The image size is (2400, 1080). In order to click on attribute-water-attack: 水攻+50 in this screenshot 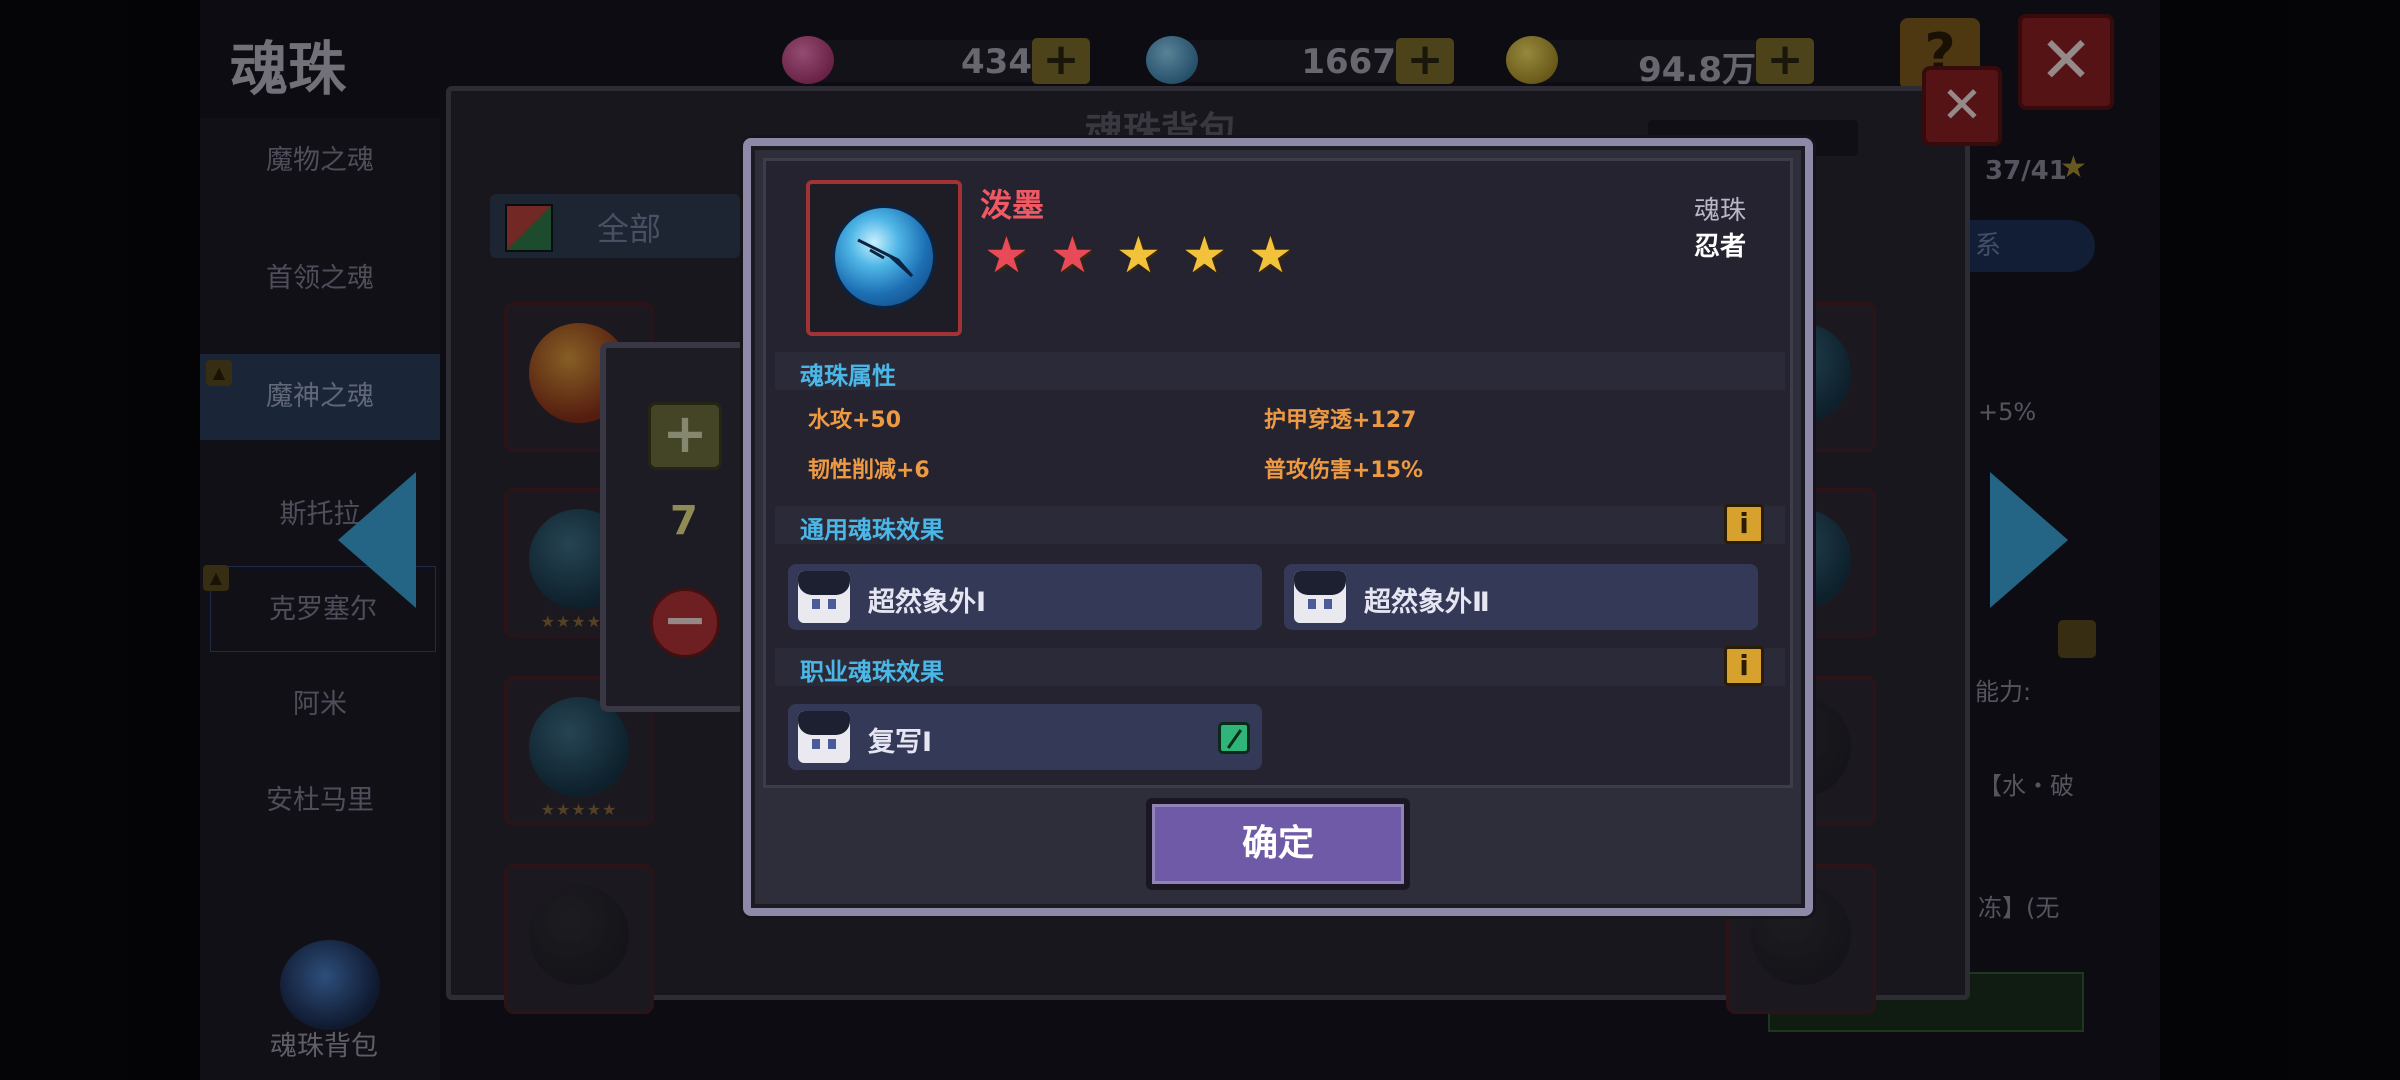, I will do `click(855, 420)`.